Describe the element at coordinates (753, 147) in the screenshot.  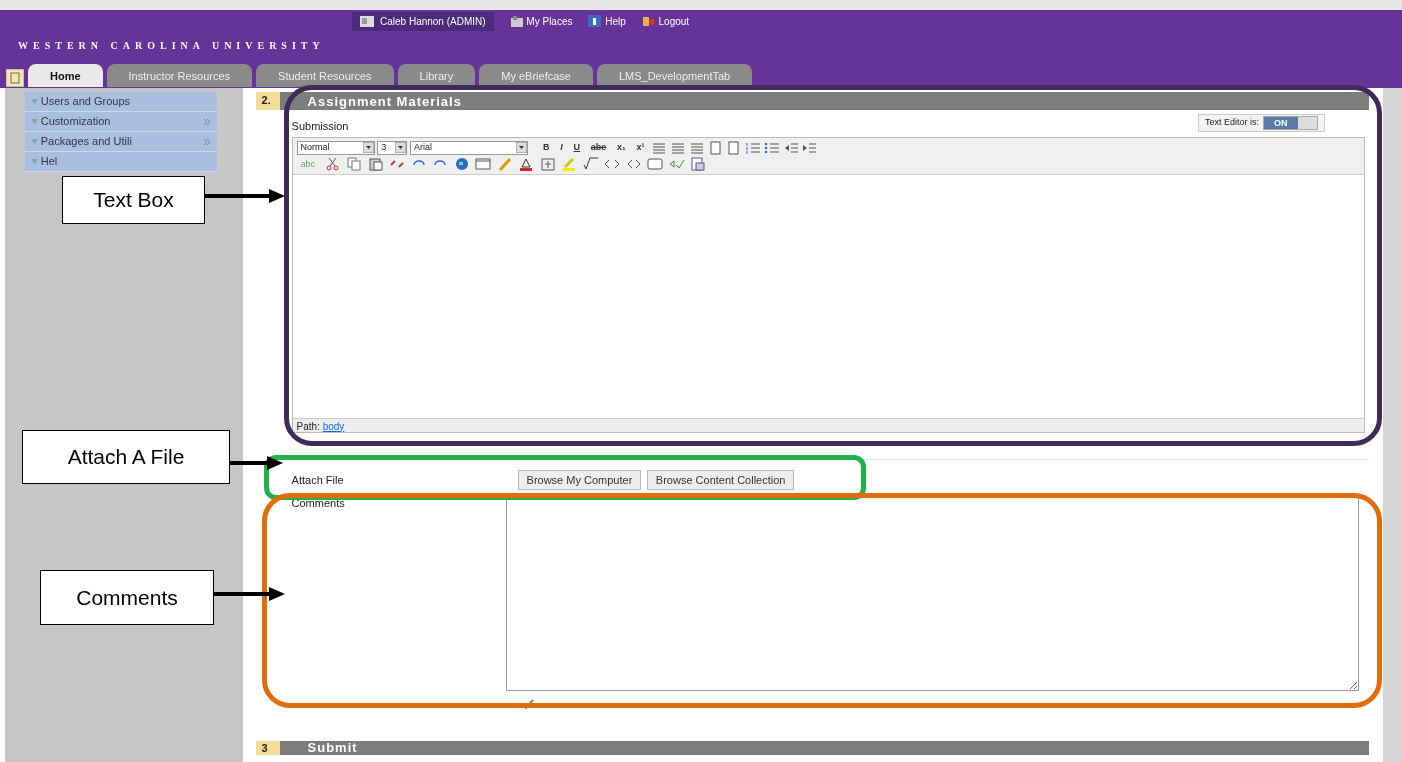
I see `numbered-list-icon` at that location.